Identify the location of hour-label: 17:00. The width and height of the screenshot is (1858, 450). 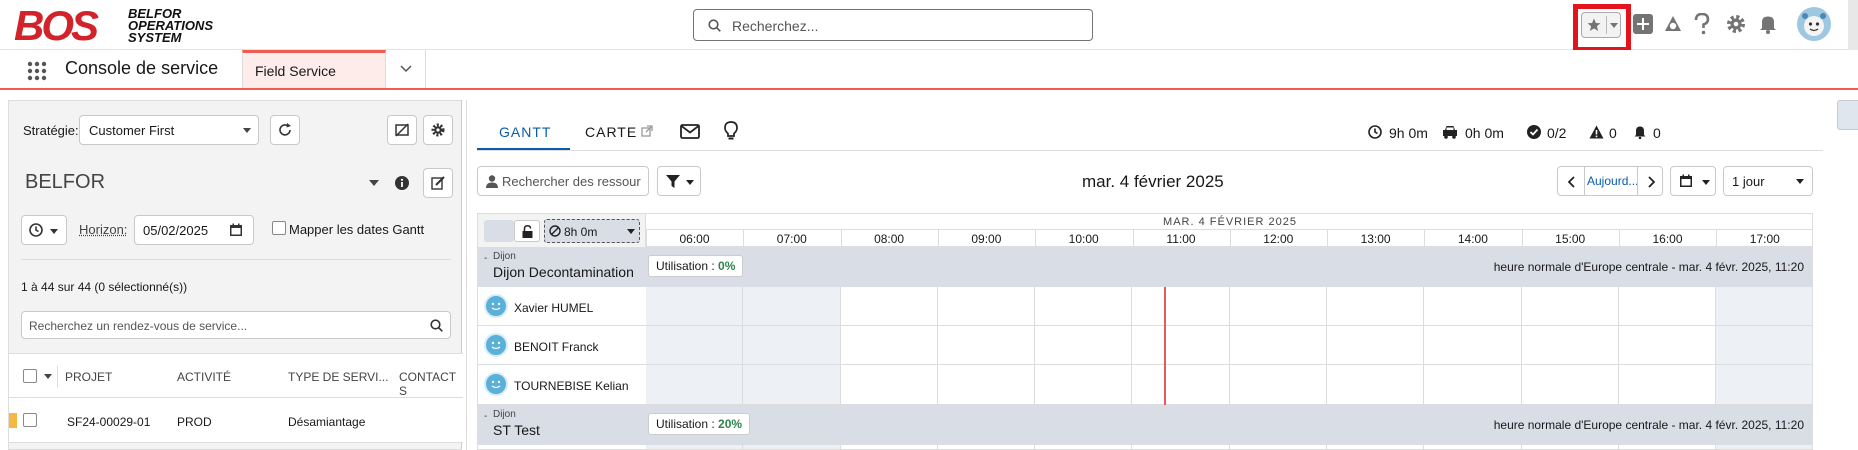
(1764, 239).